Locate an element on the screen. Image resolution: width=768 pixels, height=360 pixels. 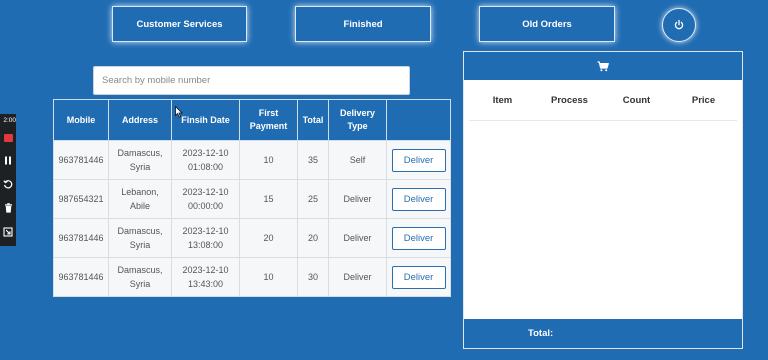
cart-col-count: Count is located at coordinates (636, 100).